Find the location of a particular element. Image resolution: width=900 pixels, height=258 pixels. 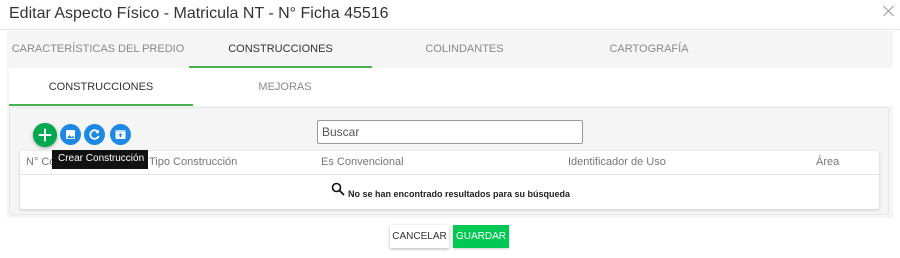

refresh-button is located at coordinates (94, 134).